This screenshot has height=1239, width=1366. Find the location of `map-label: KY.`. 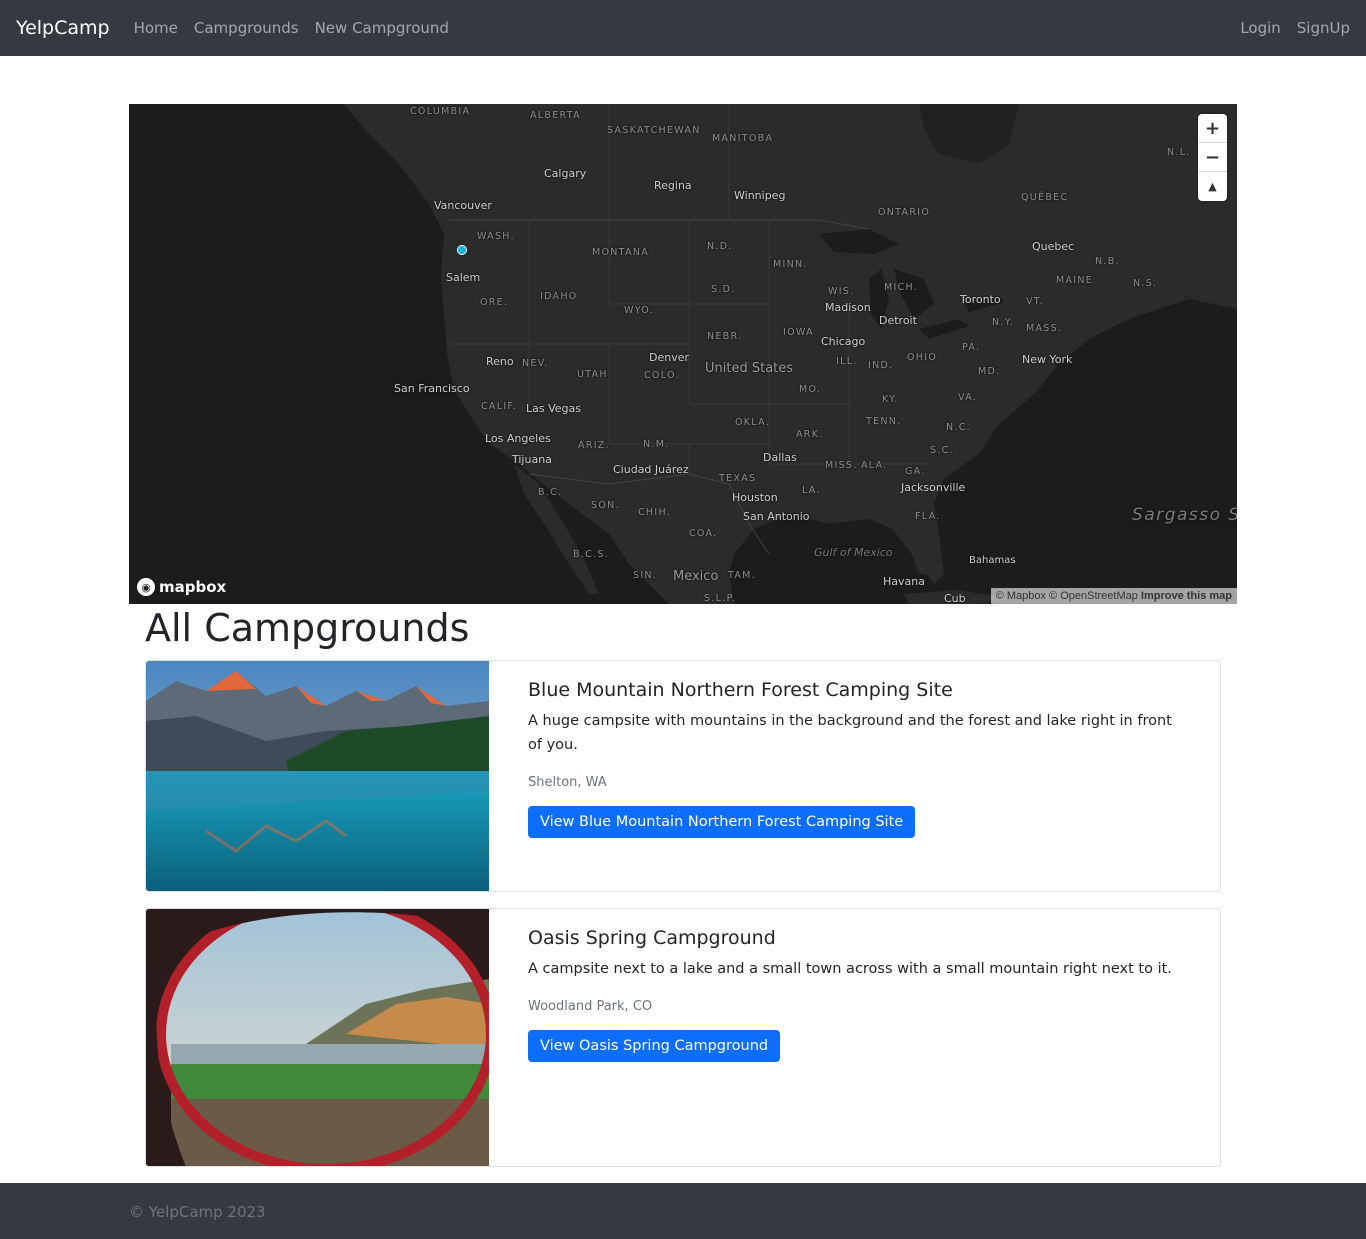

map-label: KY. is located at coordinates (890, 399).